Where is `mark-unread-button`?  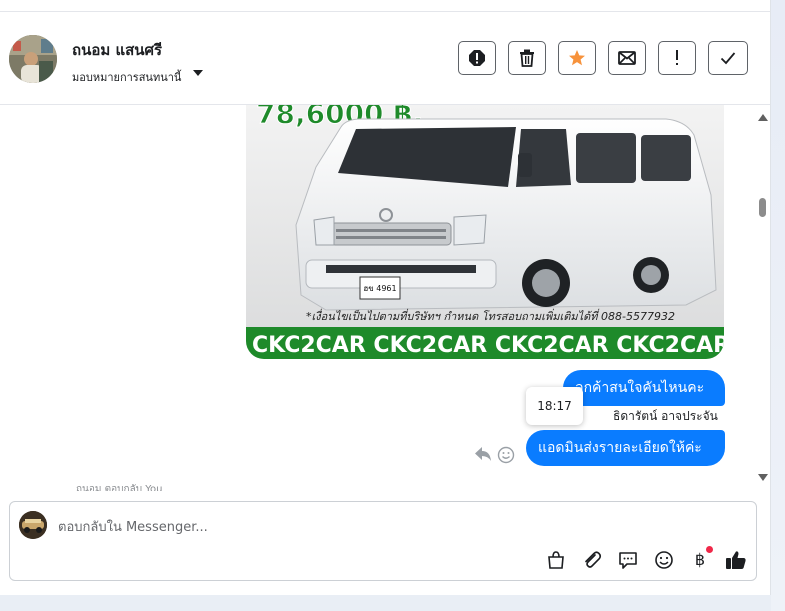
mark-unread-button is located at coordinates (627, 58).